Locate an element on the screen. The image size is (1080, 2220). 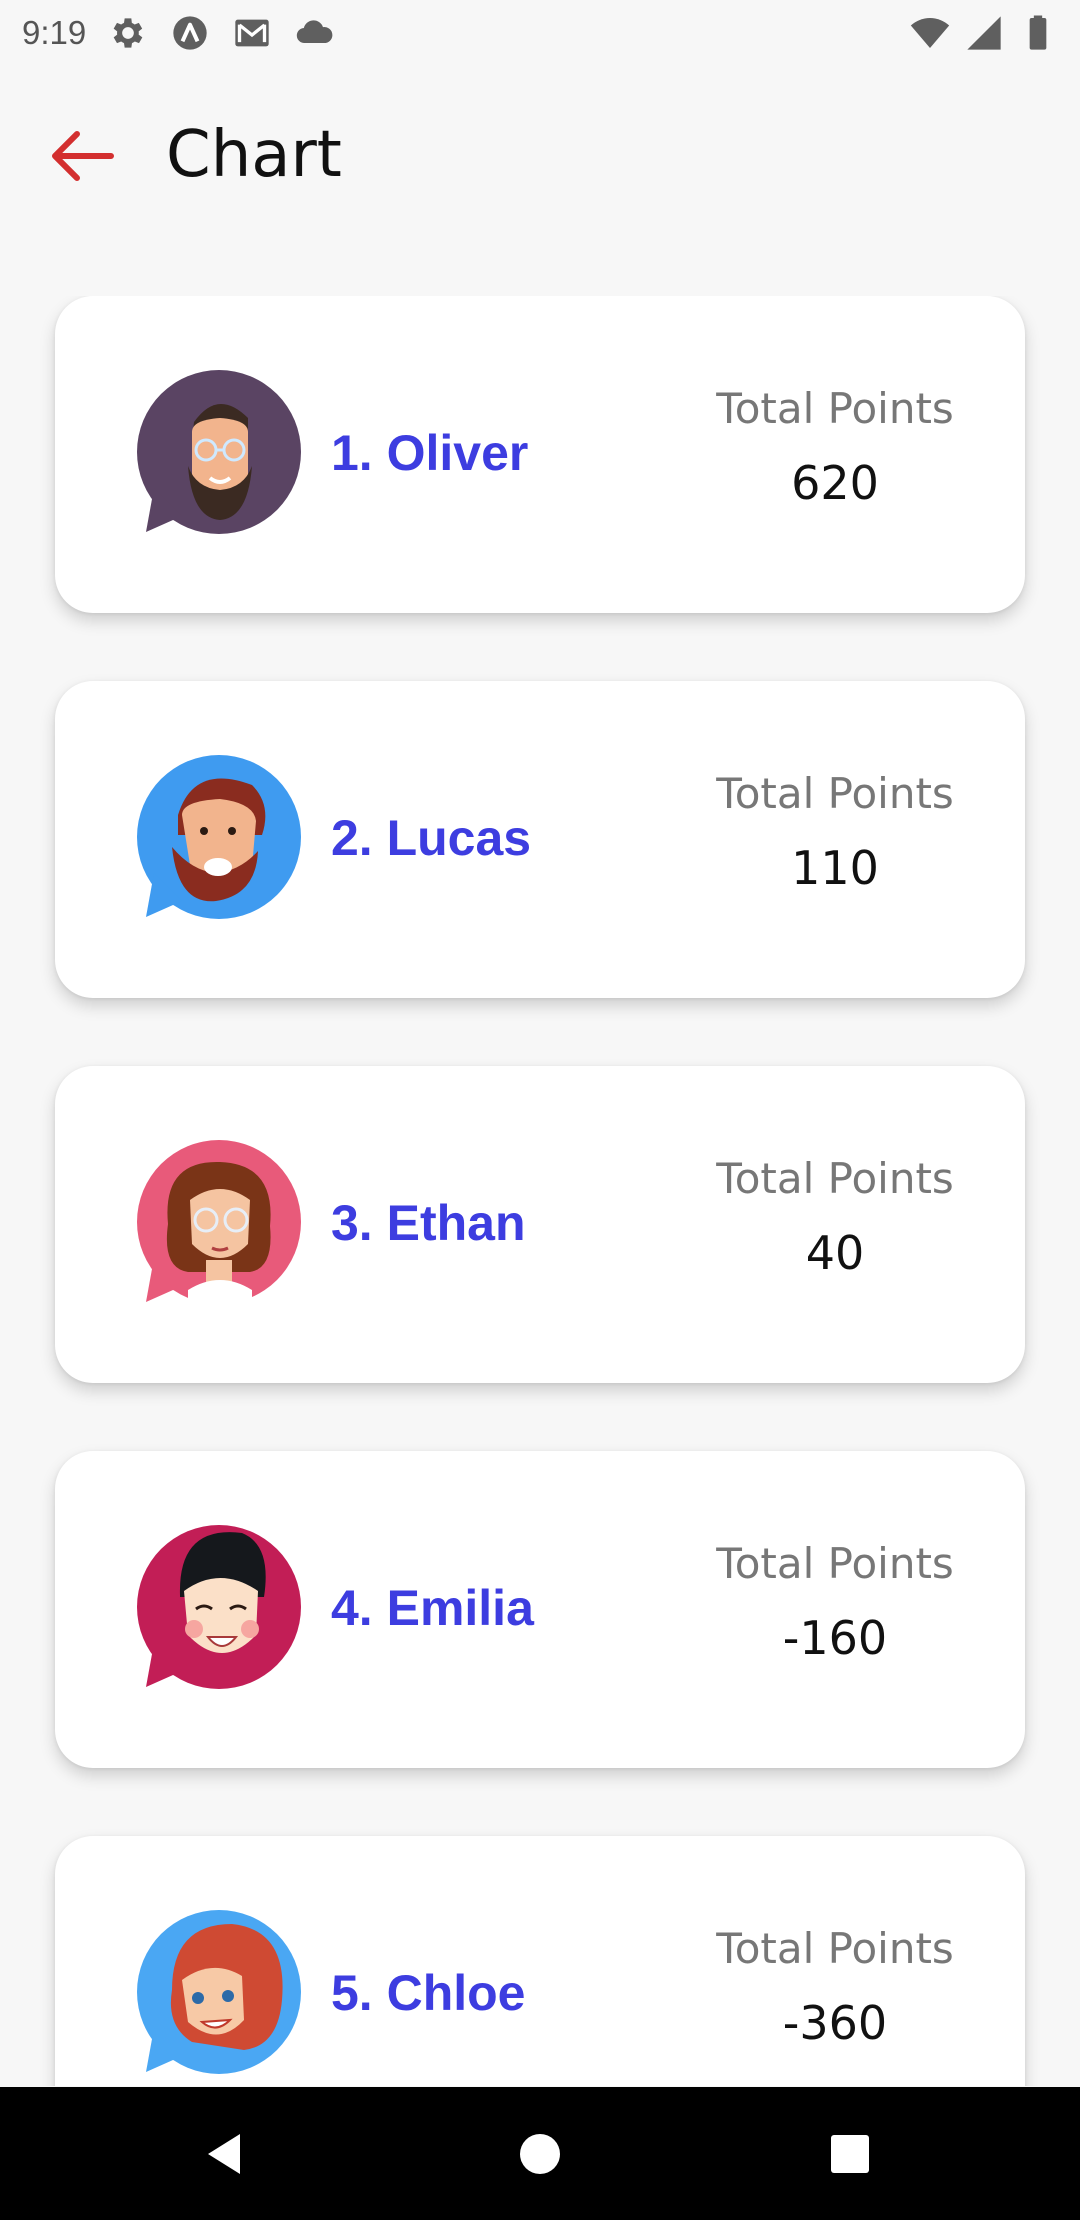
back-triangle-icon is located at coordinates (224, 2154).